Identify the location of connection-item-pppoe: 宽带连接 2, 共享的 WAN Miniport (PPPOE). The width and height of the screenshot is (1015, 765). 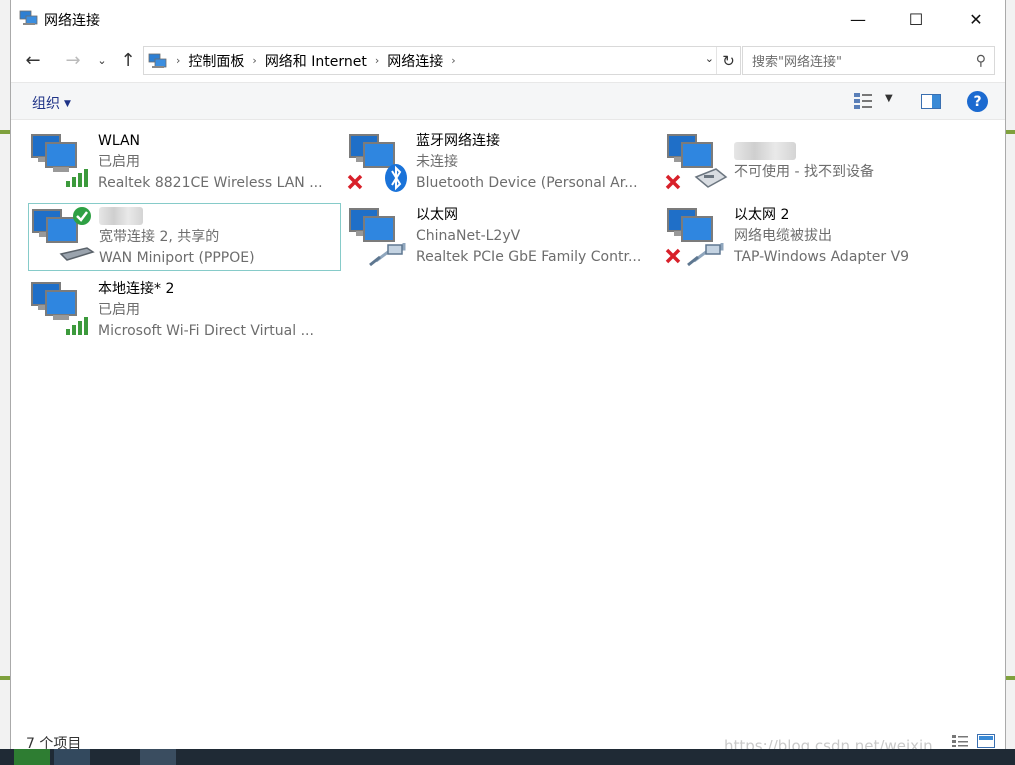
(184, 237).